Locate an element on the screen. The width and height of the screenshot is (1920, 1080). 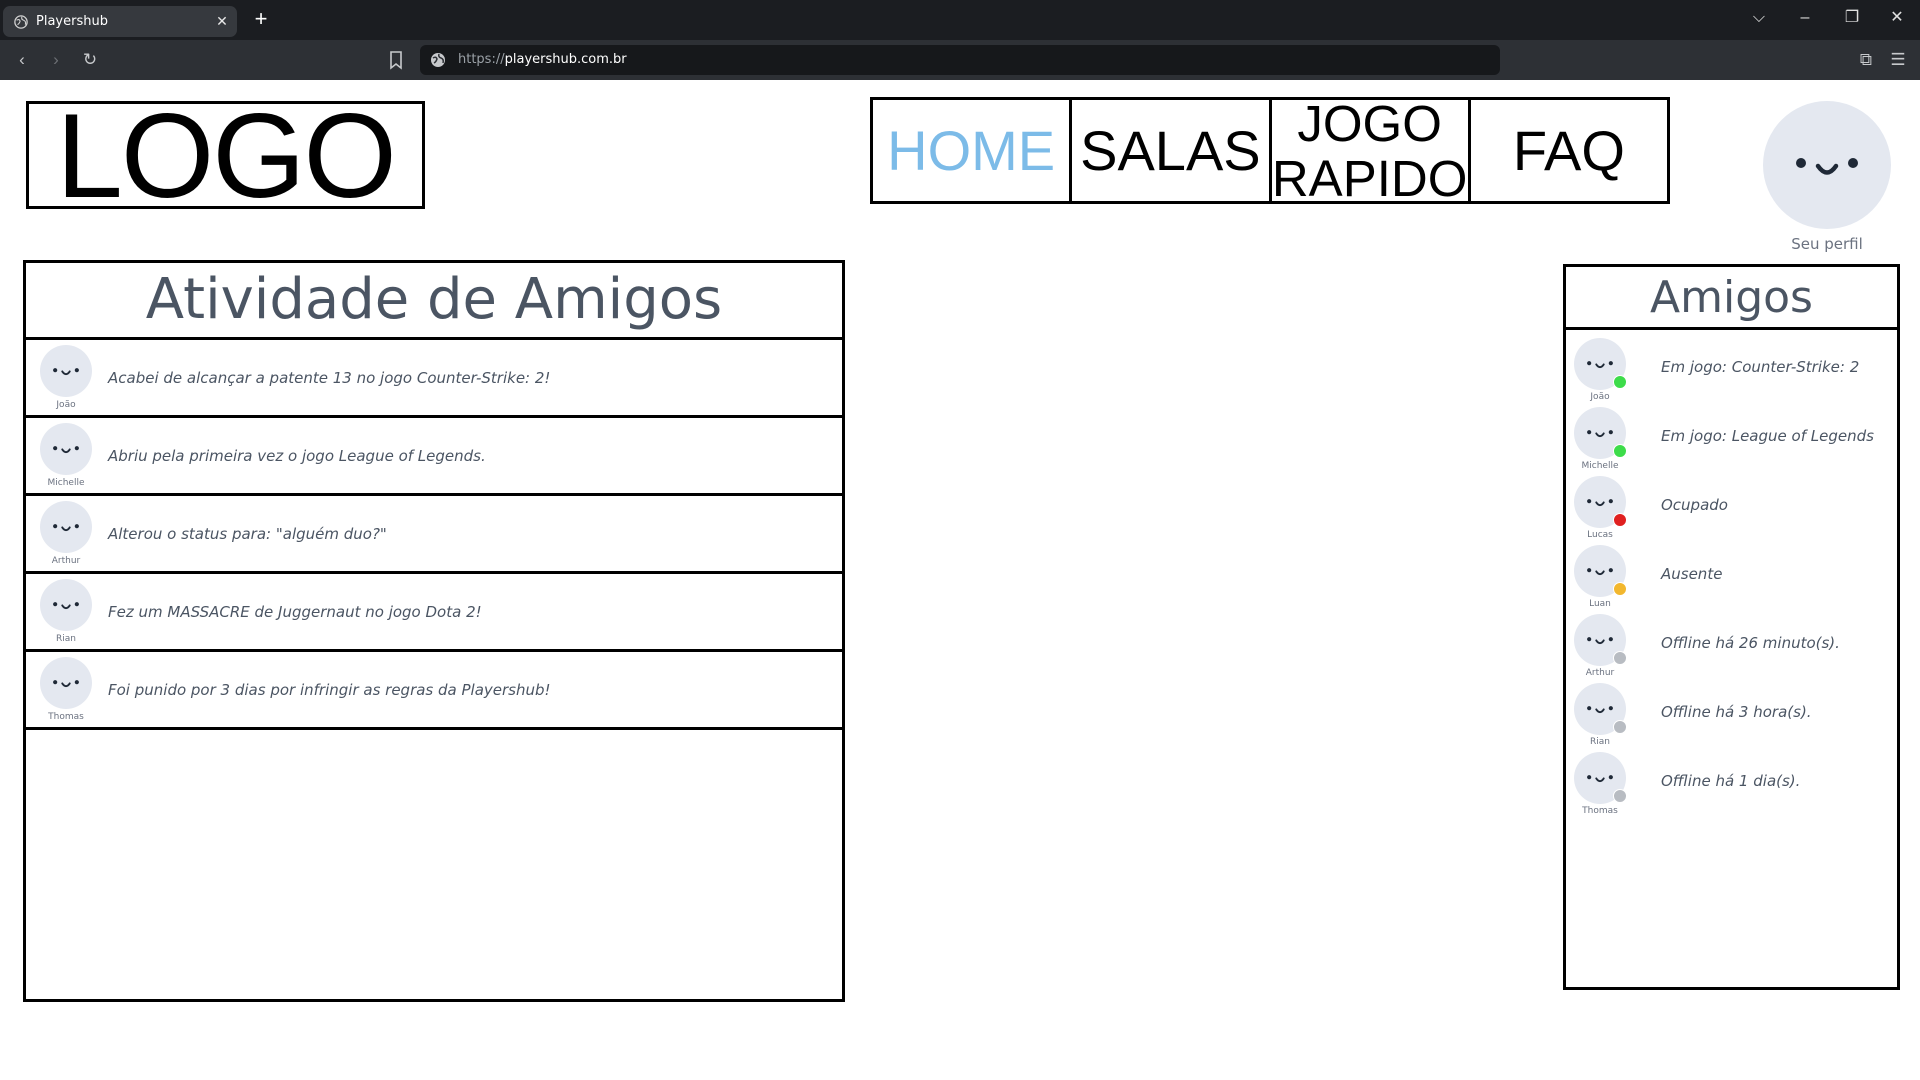
restore-icon: ❐ is located at coordinates (1852, 18).